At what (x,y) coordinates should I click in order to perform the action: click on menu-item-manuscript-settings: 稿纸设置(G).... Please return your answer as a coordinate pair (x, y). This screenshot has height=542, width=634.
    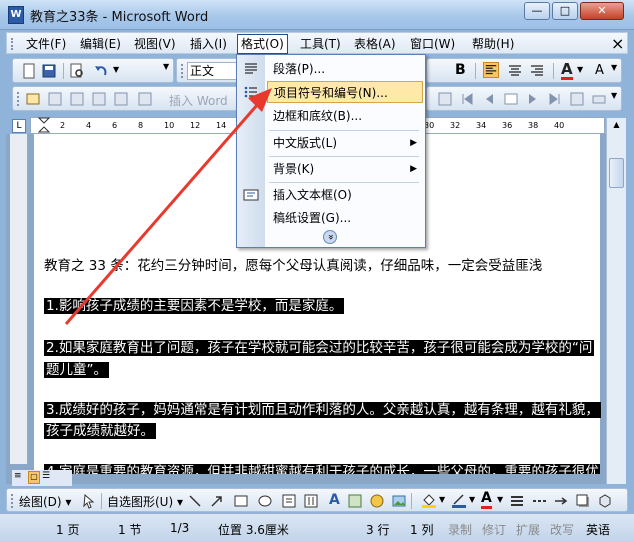
    Looking at the image, I should click on (345, 218).